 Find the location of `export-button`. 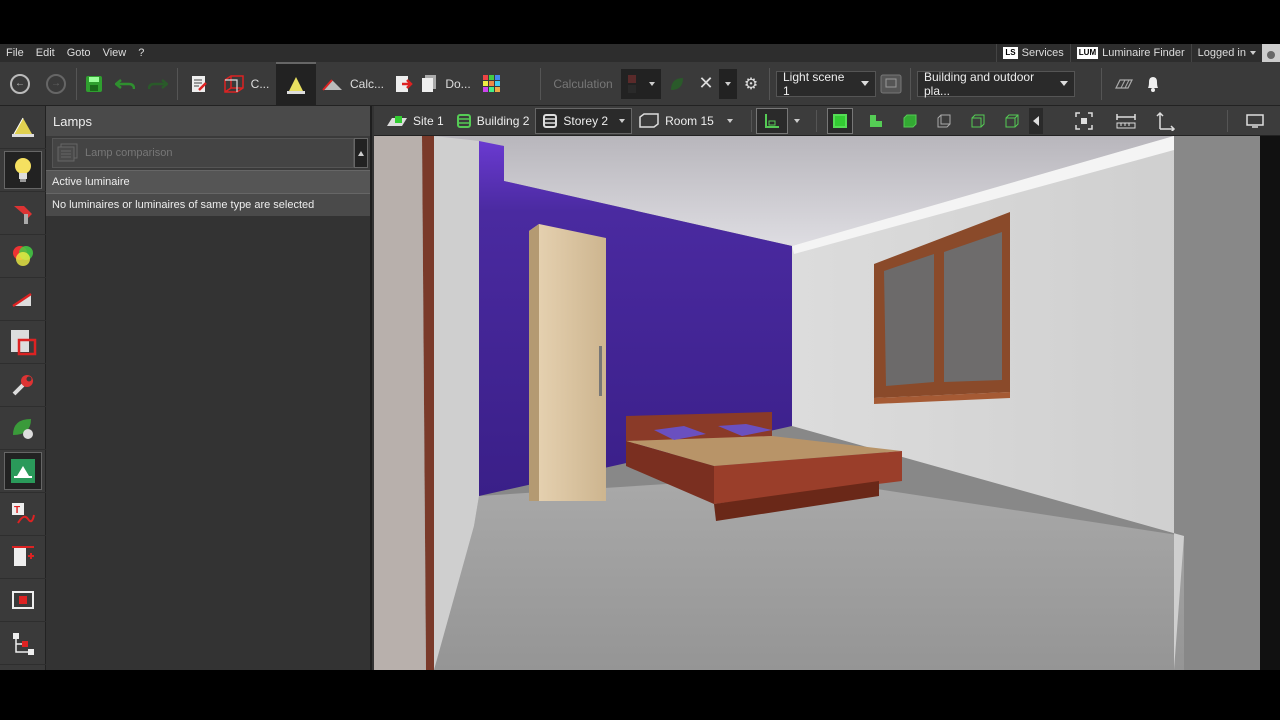

export-button is located at coordinates (403, 84).